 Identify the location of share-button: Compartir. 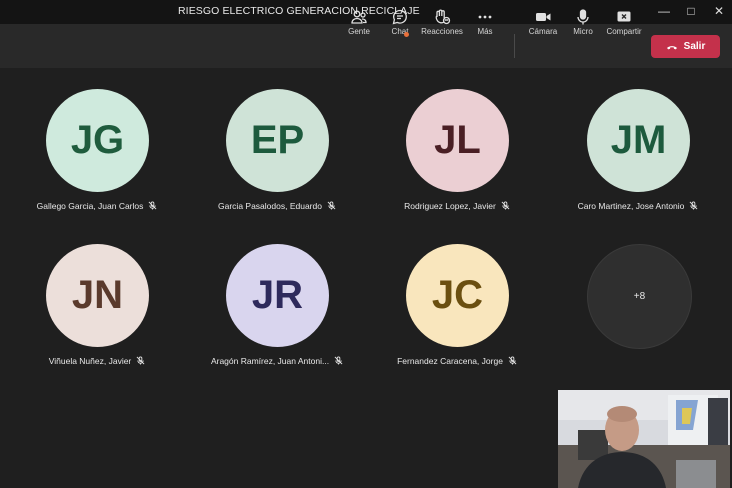
(624, 22).